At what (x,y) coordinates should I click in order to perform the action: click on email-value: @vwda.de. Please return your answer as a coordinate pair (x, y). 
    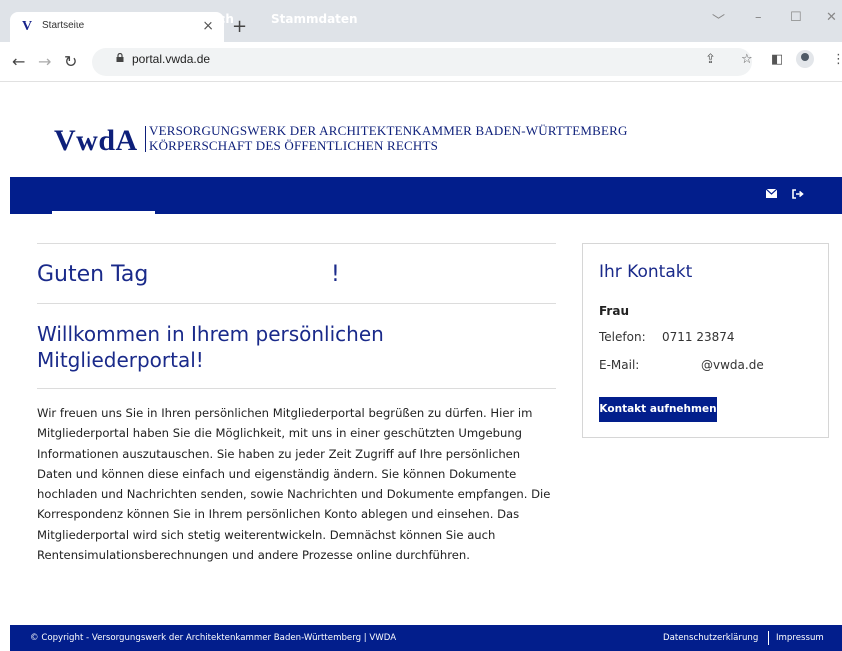
    Looking at the image, I should click on (732, 365).